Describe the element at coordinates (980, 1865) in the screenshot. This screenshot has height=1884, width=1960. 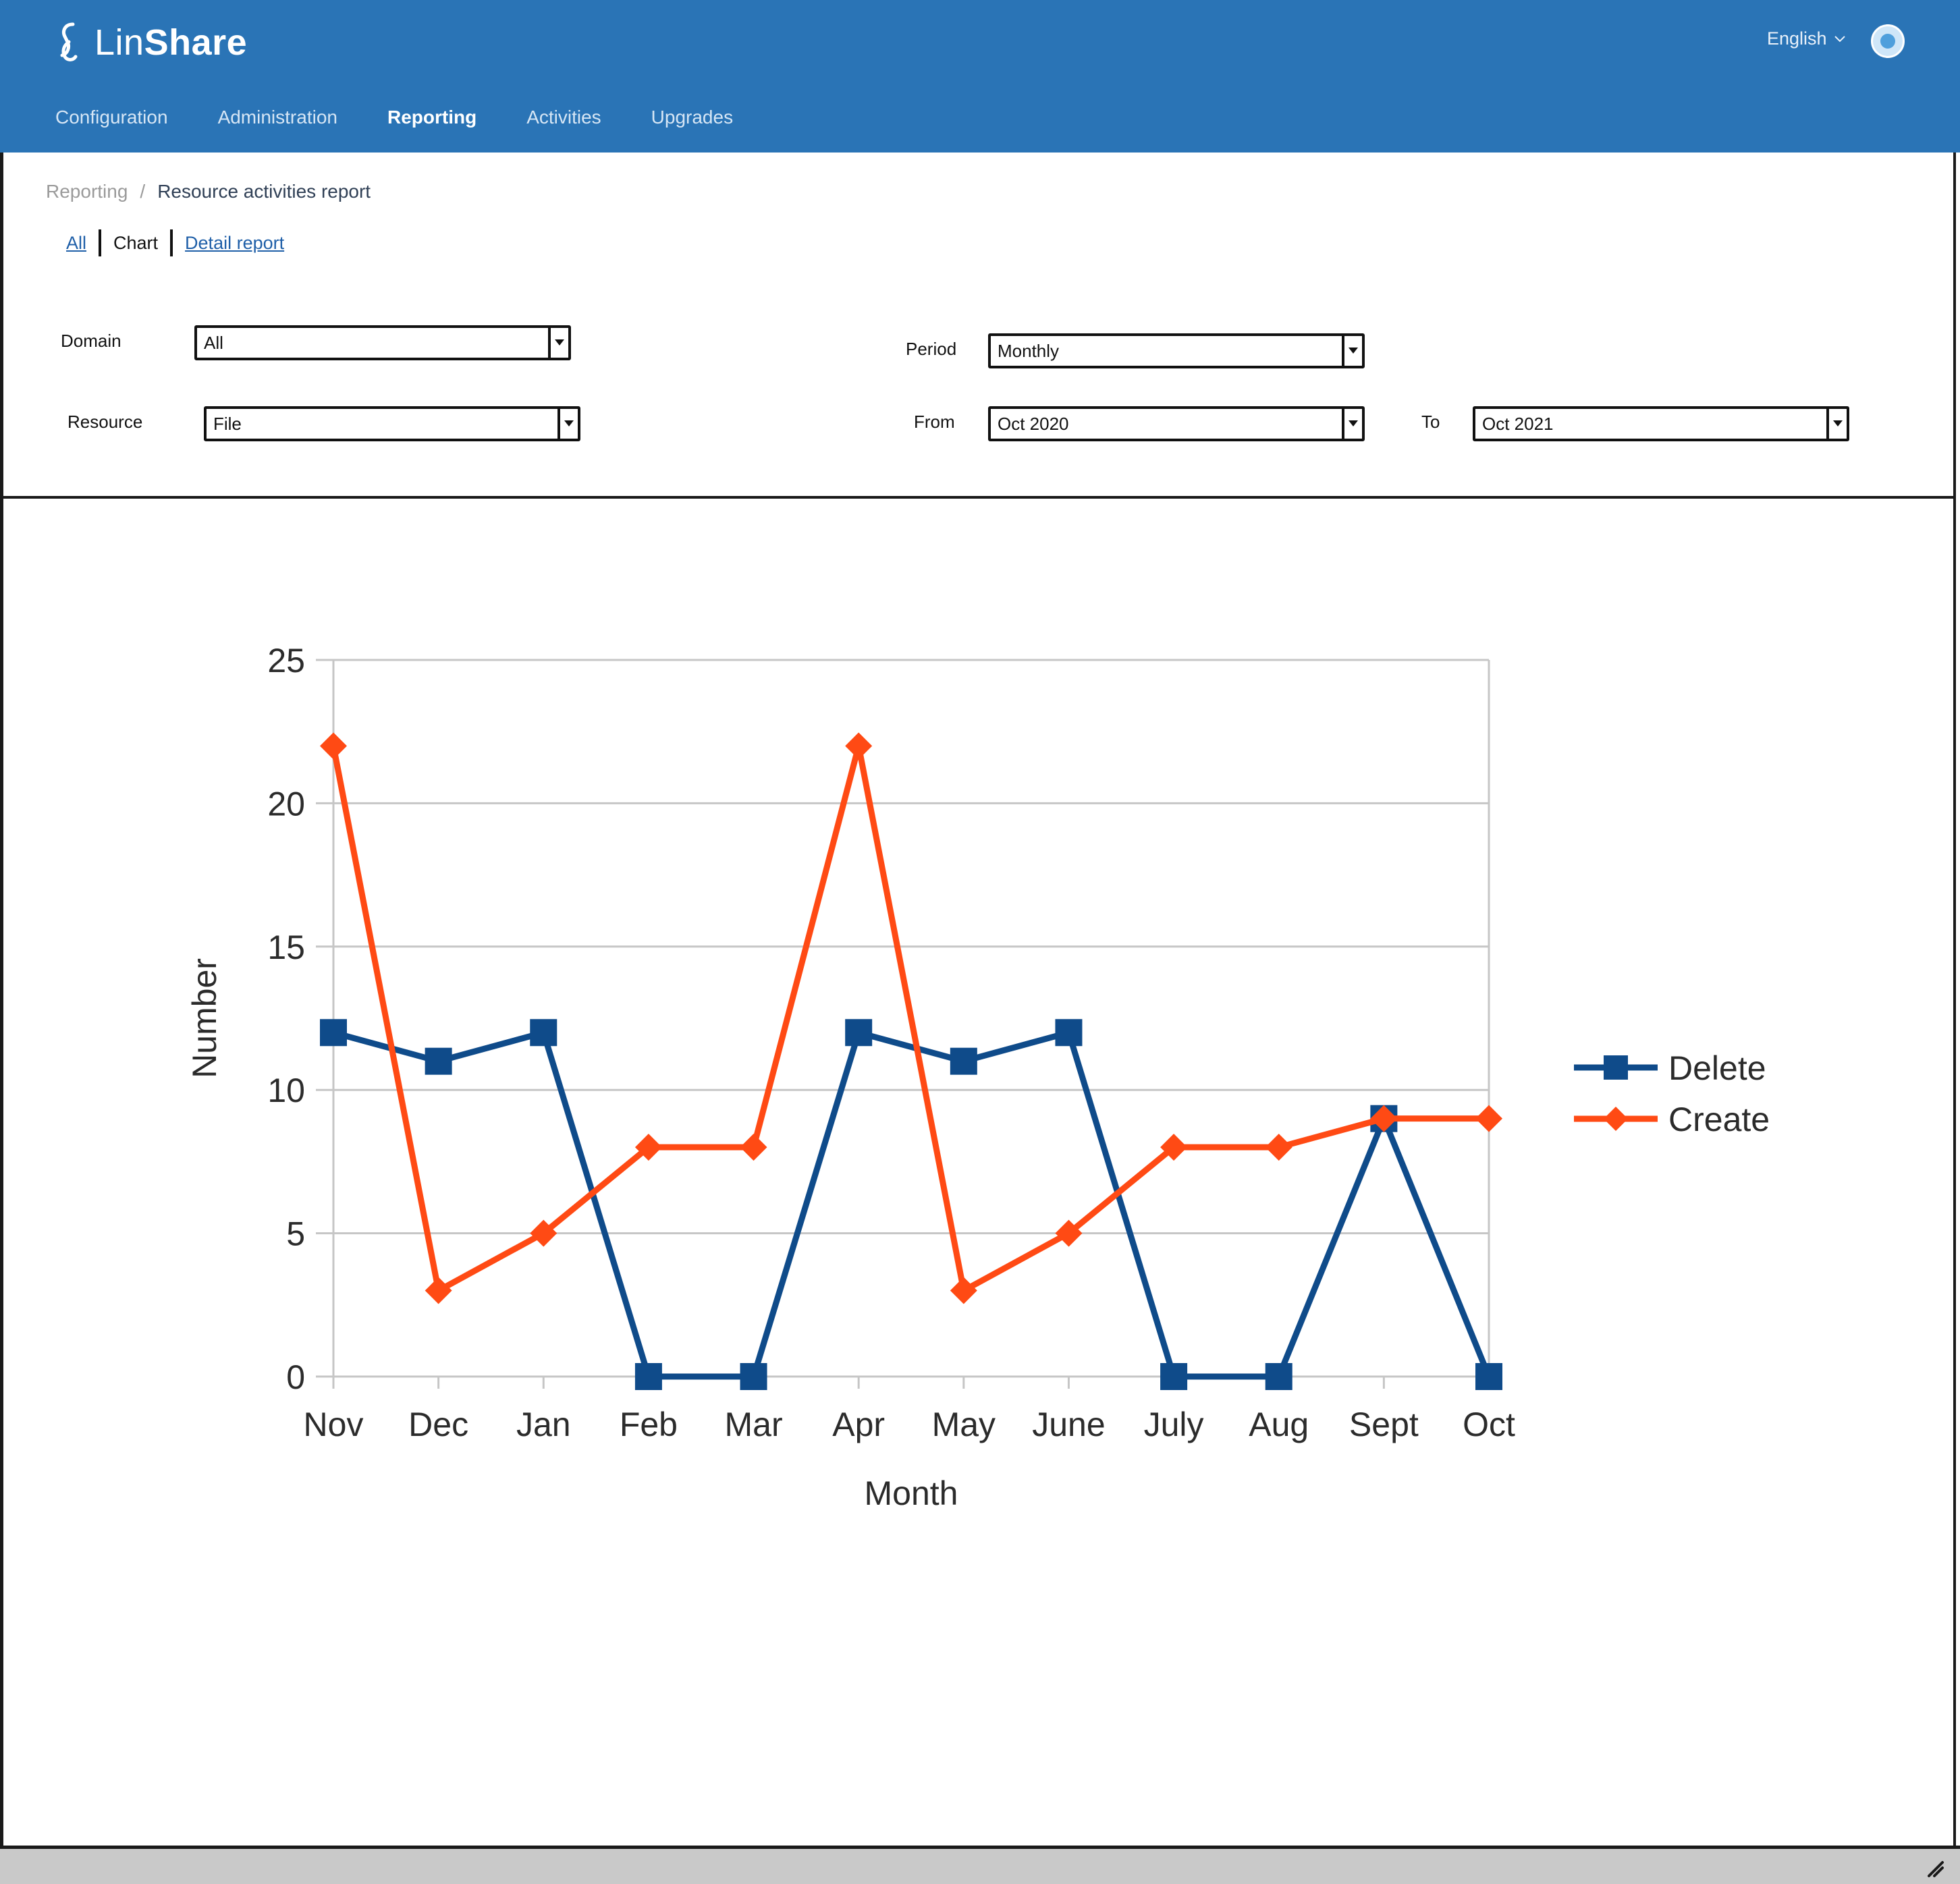
I see `window-status-bar` at that location.